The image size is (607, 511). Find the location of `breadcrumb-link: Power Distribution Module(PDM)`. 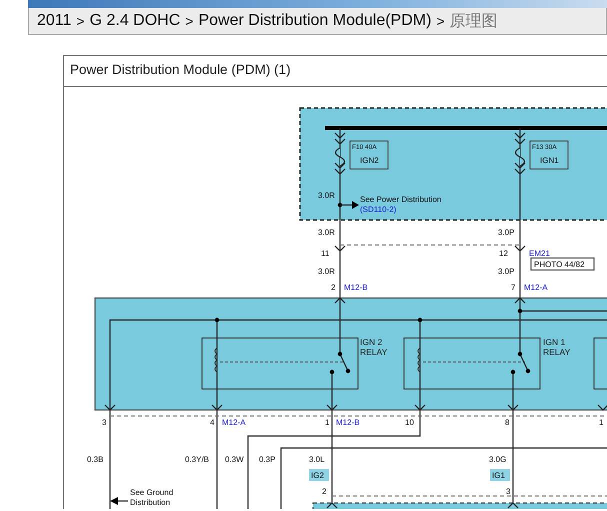

breadcrumb-link: Power Distribution Module(PDM) is located at coordinates (315, 21).